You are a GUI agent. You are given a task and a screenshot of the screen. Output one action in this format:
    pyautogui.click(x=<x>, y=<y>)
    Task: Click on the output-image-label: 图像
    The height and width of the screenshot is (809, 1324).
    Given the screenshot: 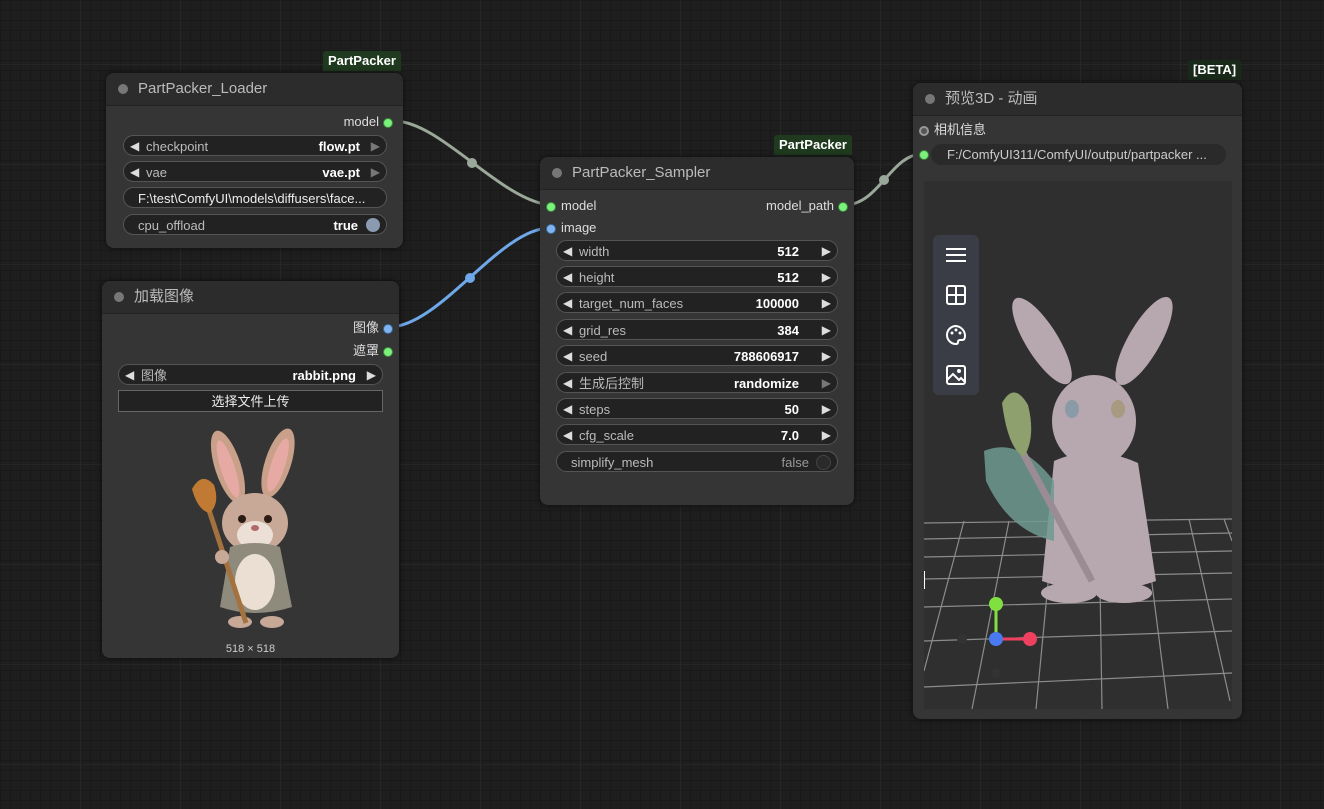 What is the action you would take?
    pyautogui.click(x=365, y=327)
    